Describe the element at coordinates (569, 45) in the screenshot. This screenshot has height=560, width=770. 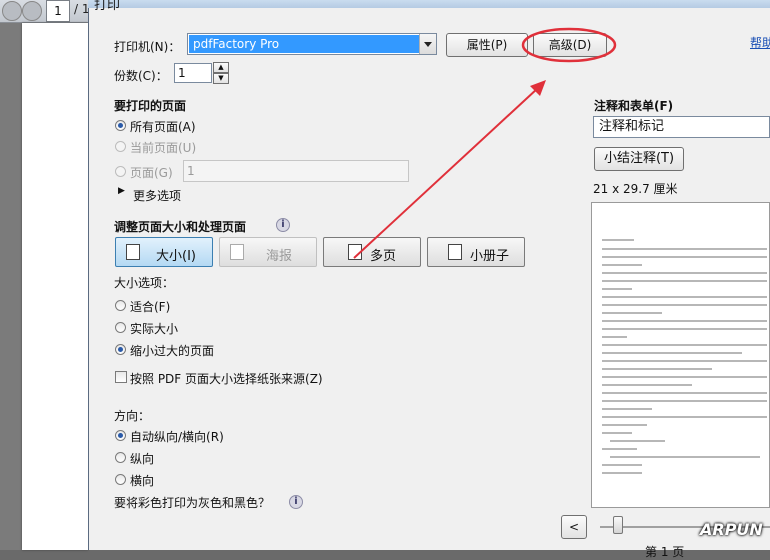
I see `annotation-circle` at that location.